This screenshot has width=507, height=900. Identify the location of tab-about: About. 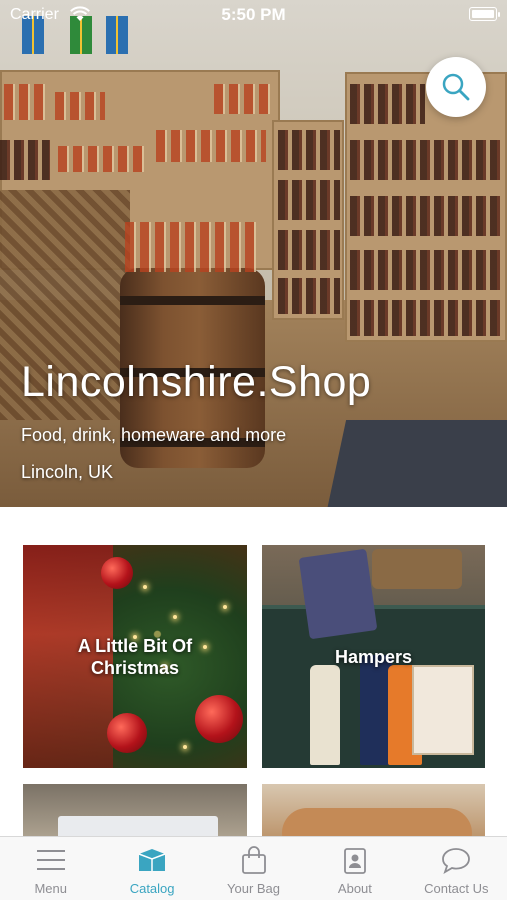
(354, 868).